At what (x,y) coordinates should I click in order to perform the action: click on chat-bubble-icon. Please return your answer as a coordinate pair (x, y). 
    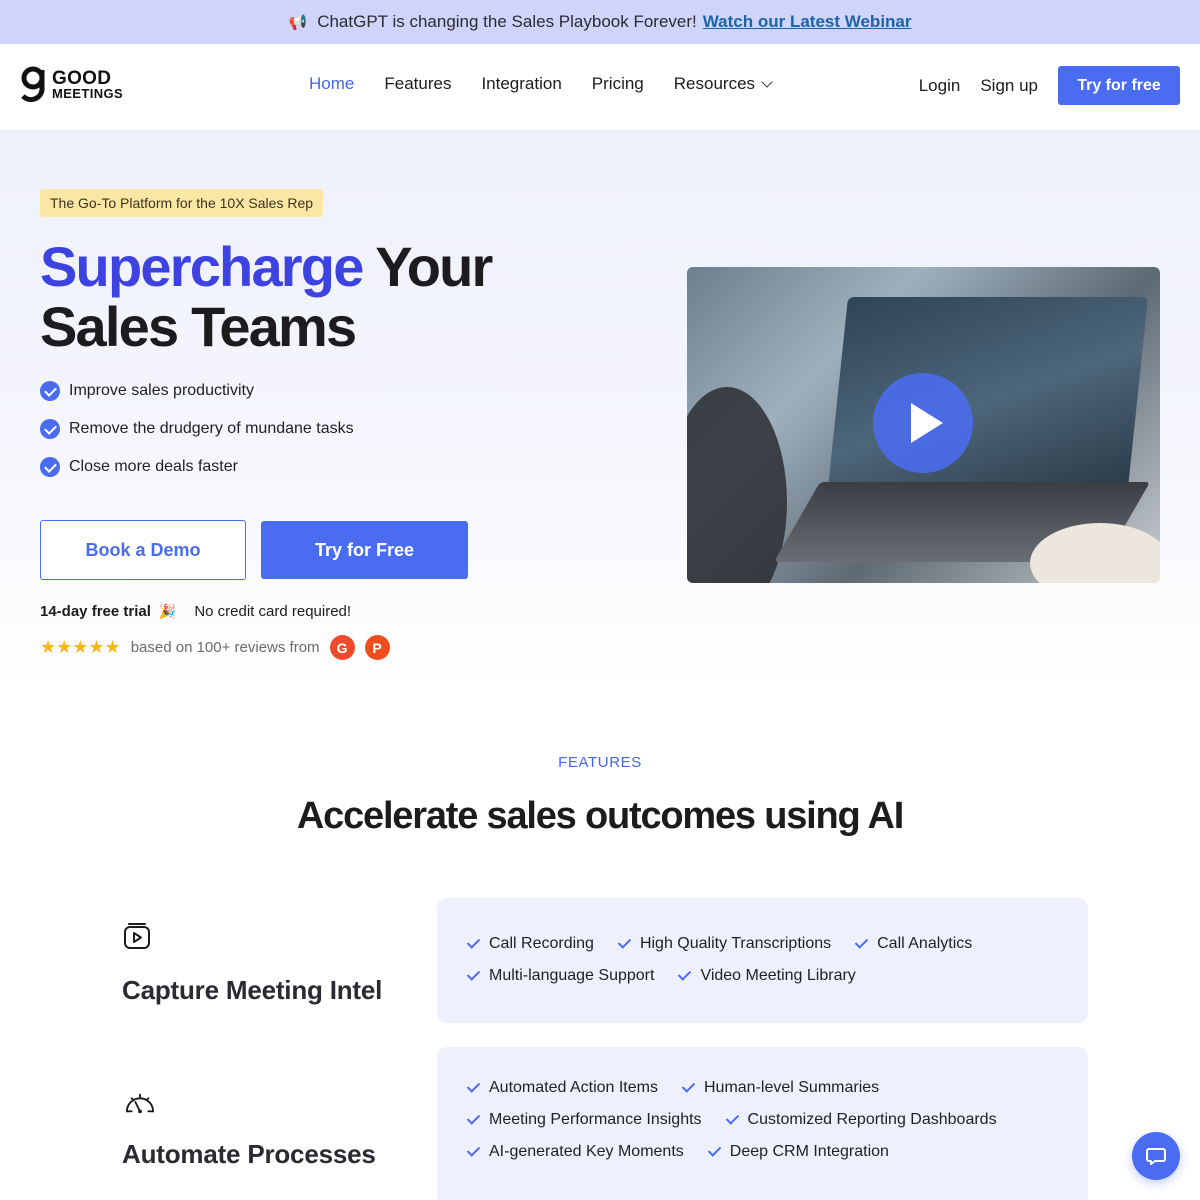
    Looking at the image, I should click on (1156, 1156).